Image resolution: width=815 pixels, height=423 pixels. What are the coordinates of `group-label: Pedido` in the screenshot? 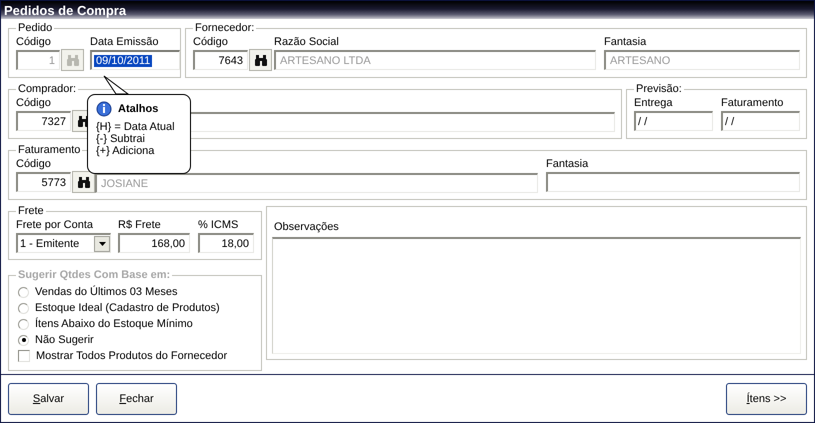 It's located at (35, 28).